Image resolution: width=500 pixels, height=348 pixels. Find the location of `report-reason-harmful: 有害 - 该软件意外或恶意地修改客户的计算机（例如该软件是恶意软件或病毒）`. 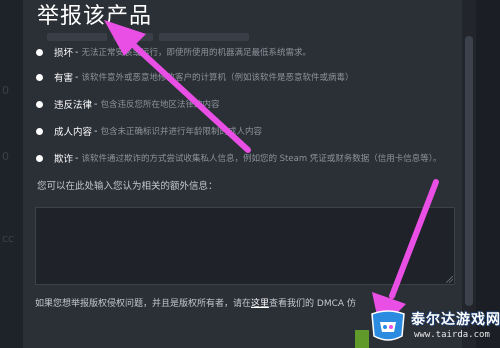

report-reason-harmful: 有害 - 该软件意外或恶意地修改客户的计算机（例如该软件是恶意软件或病毒） is located at coordinates (194, 77).